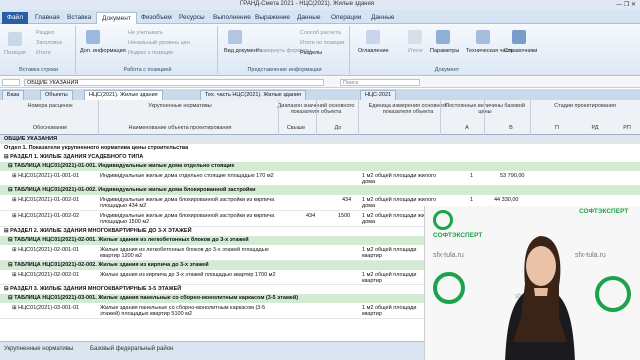 This screenshot has width=640, height=360. I want to click on contents-button: Оглавление, so click(373, 51).